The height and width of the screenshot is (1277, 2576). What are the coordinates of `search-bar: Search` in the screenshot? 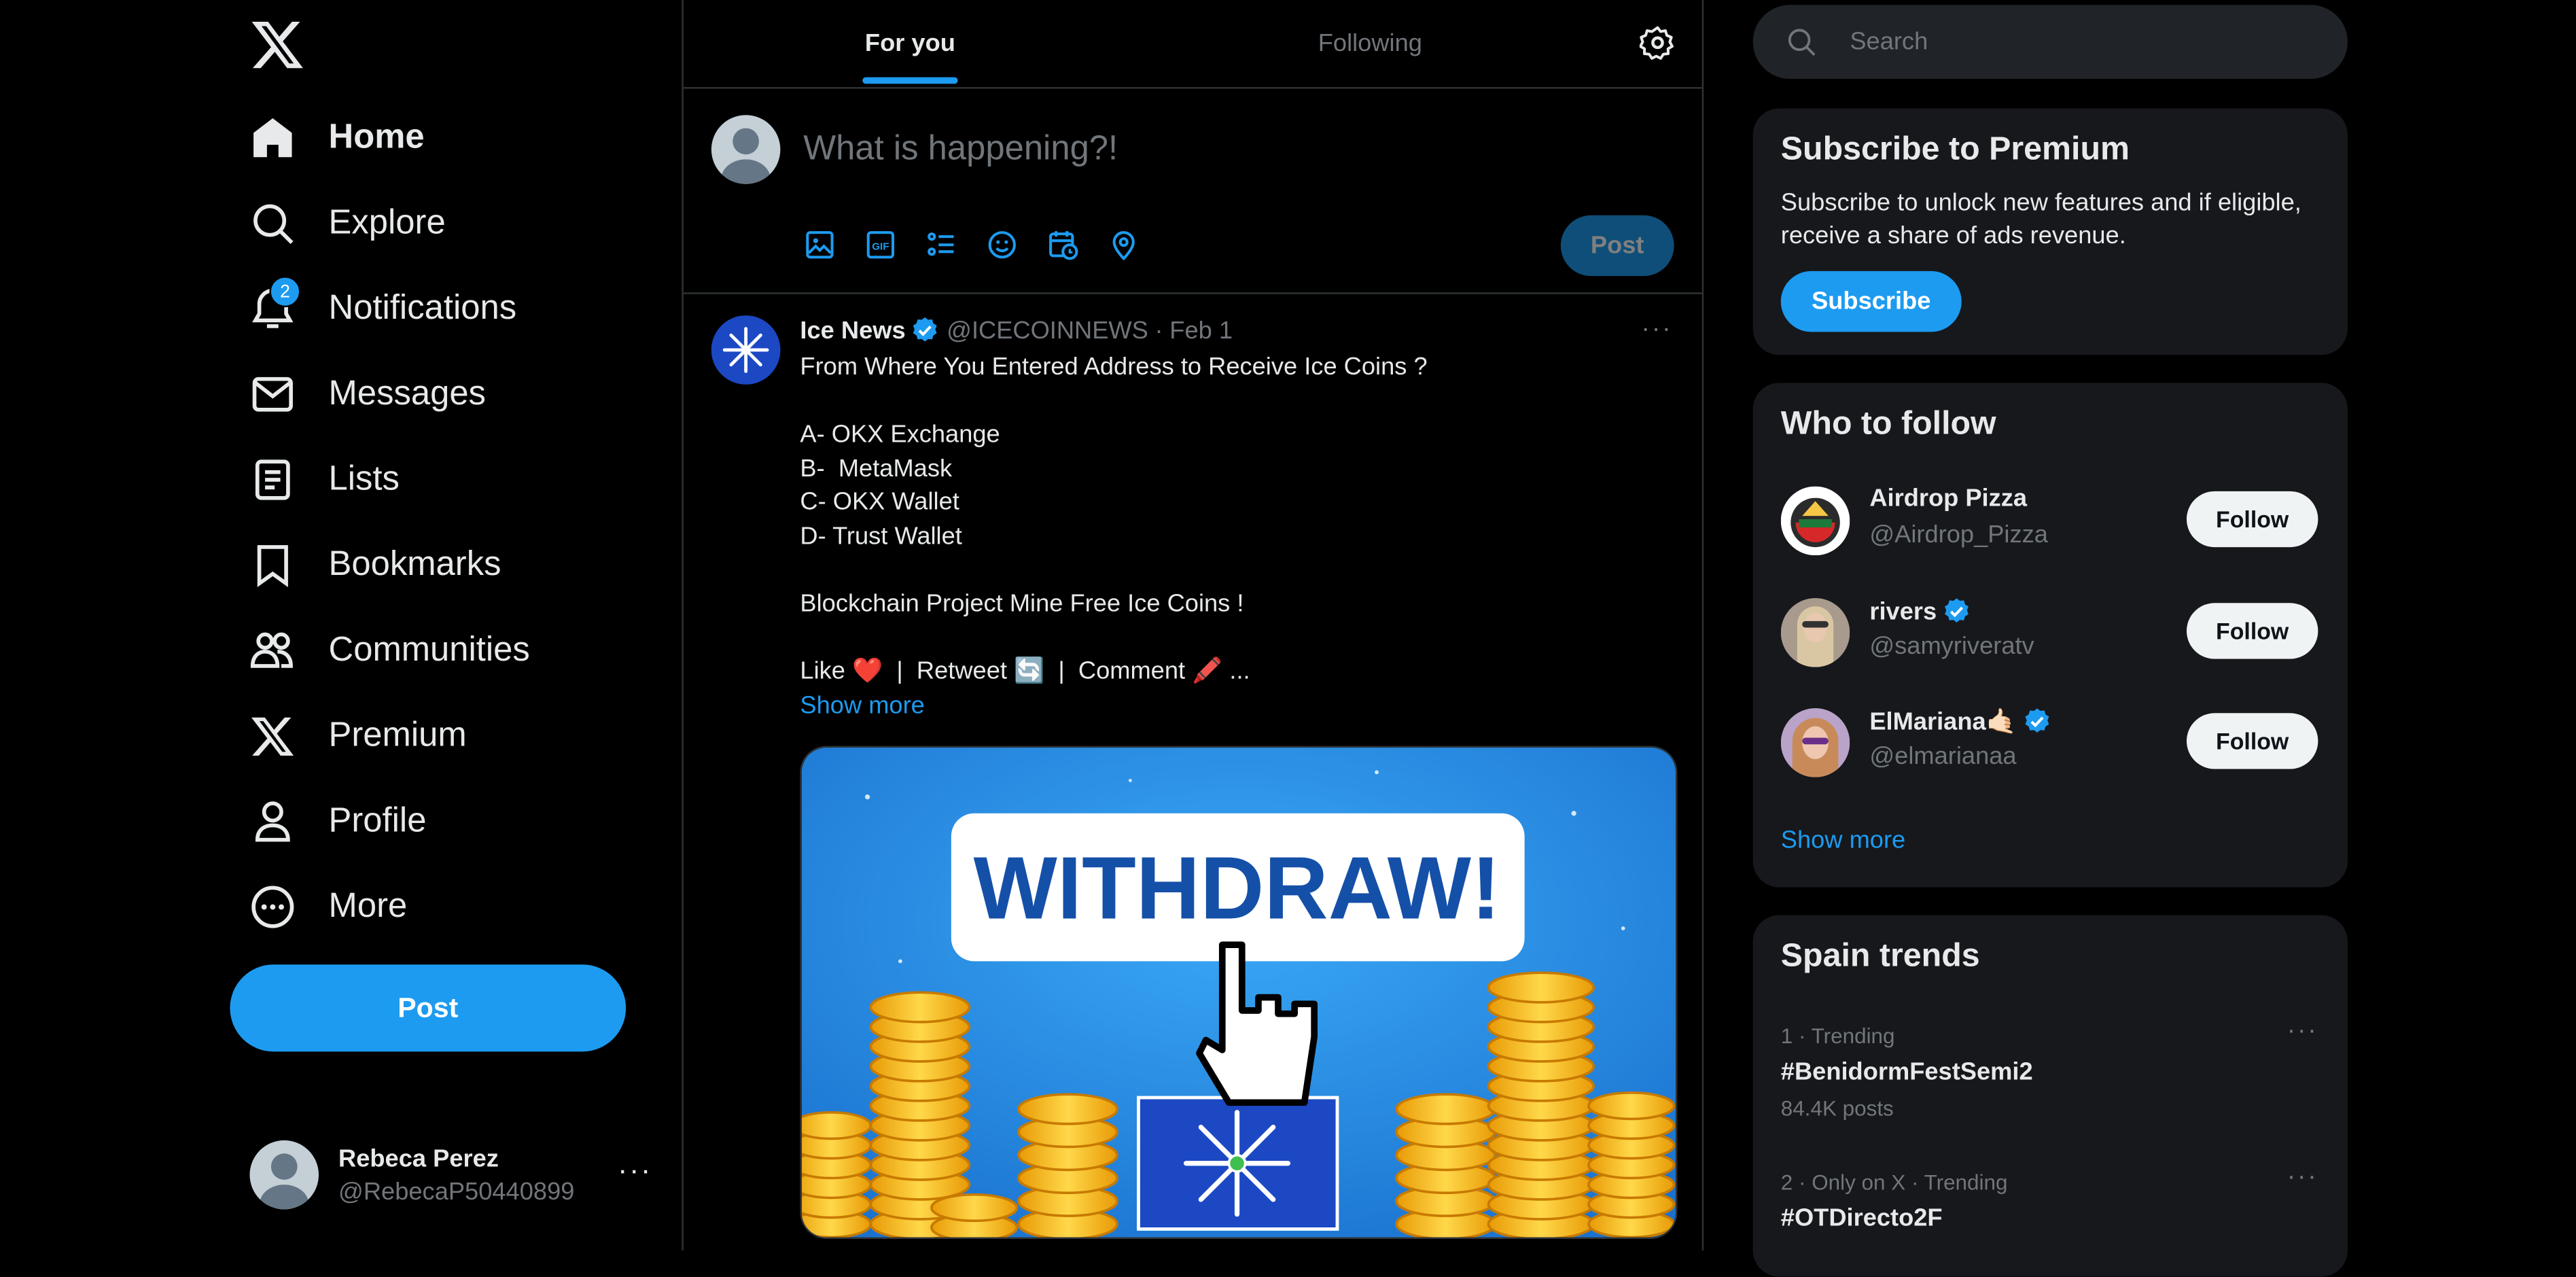 It's located at (2050, 42).